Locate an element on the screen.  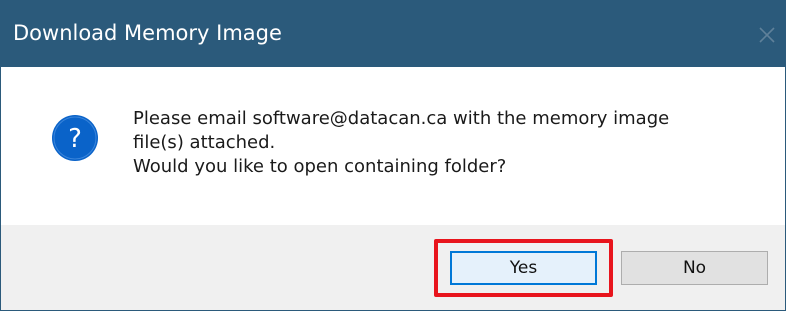
question-icon: ? is located at coordinates (75, 138).